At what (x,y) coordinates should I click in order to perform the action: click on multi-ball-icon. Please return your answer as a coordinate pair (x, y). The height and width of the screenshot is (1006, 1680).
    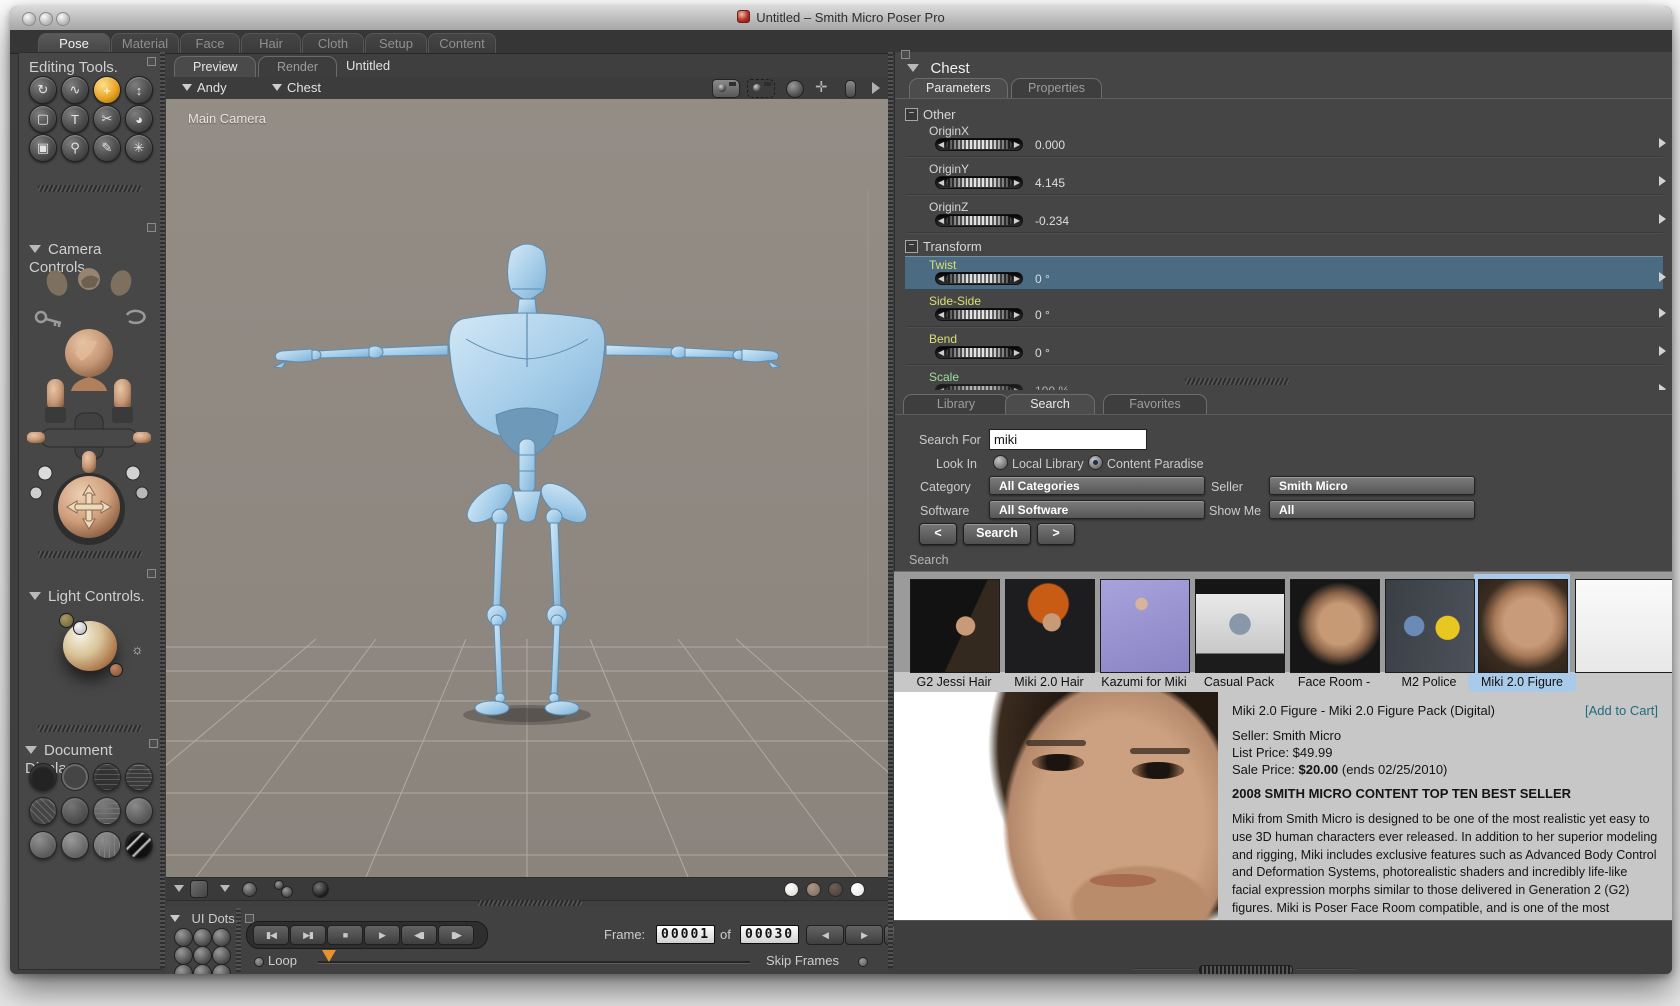
    Looking at the image, I should click on (287, 892).